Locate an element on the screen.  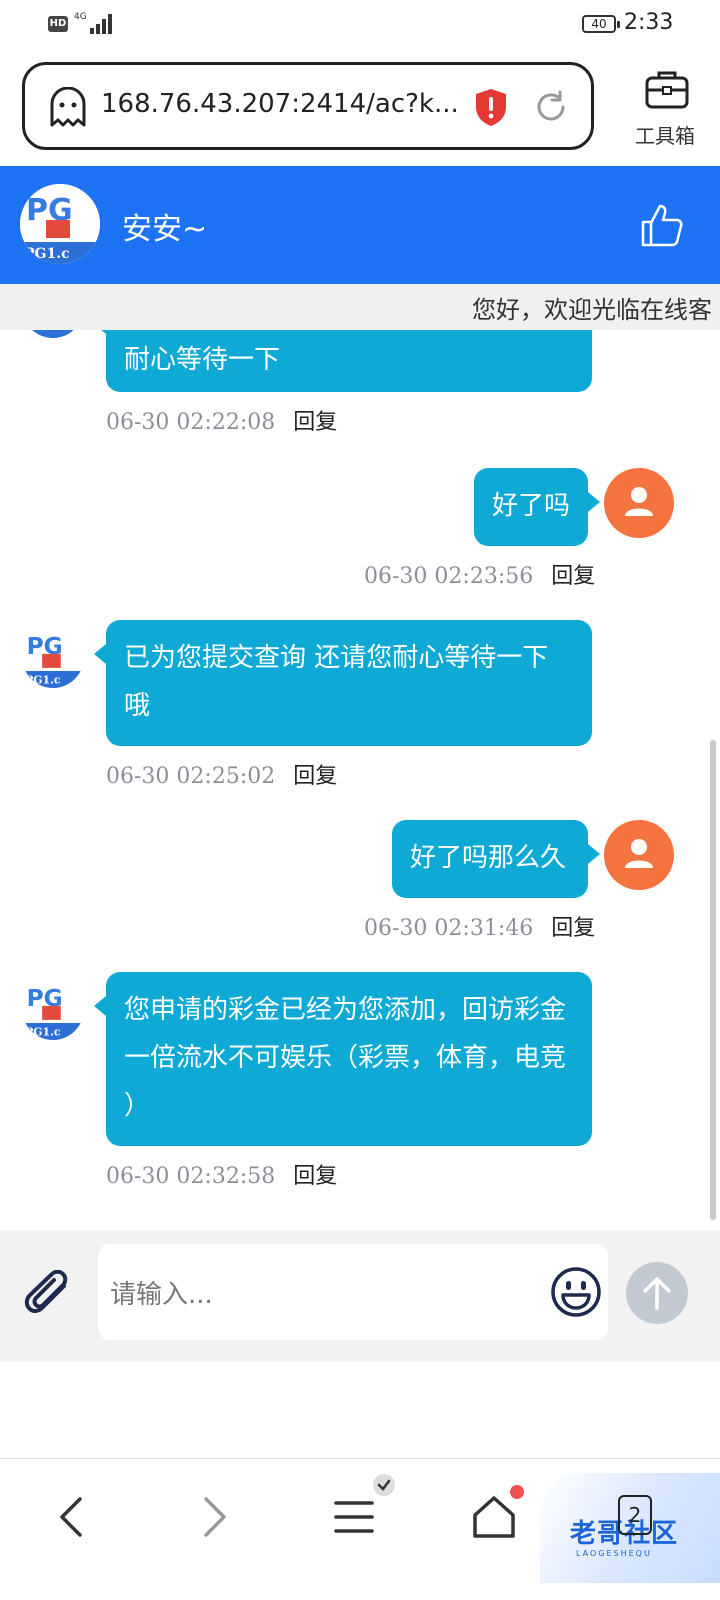
agent-name: 安安~ is located at coordinates (165, 229).